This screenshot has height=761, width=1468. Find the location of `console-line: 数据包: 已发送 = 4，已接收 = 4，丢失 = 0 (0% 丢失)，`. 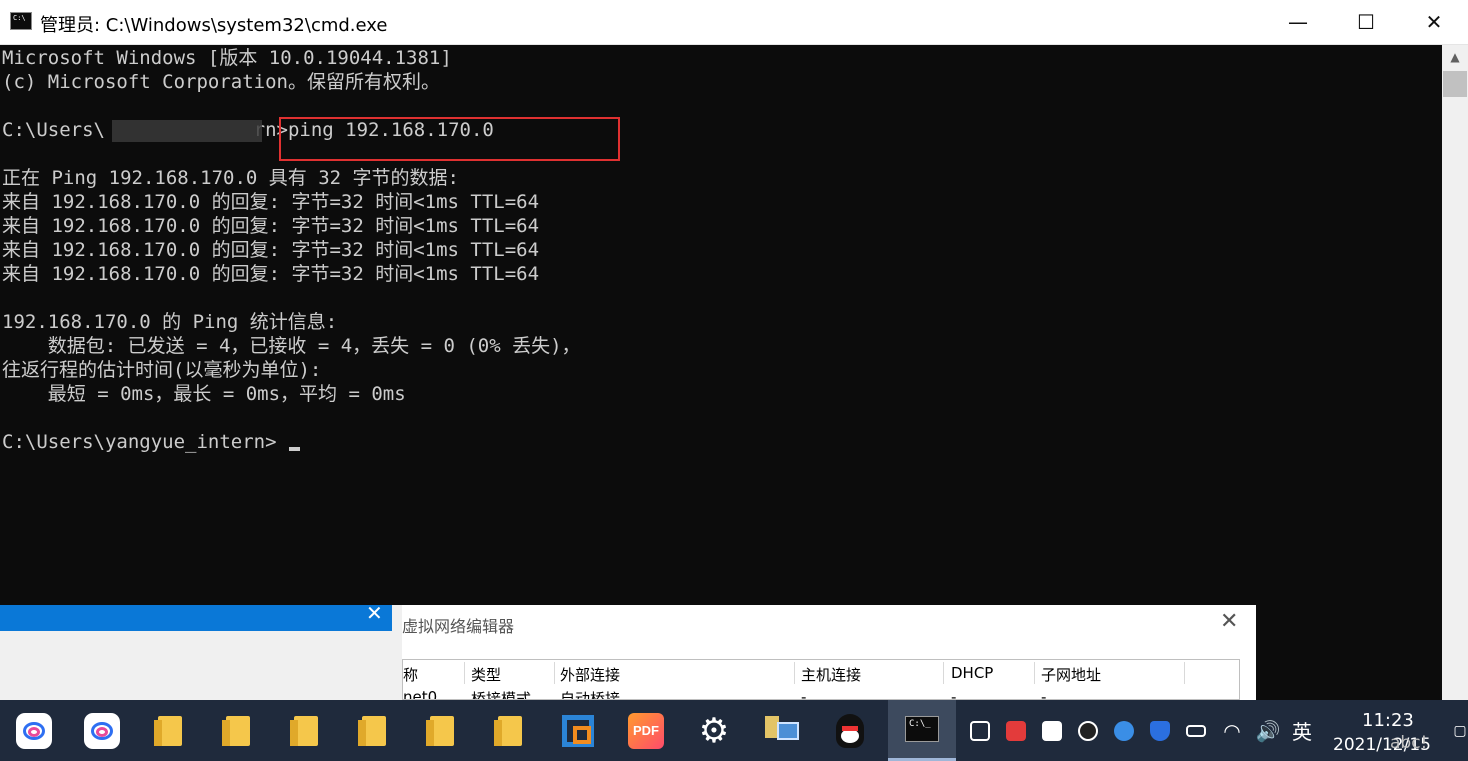

console-line: 数据包: 已发送 = 4，已接收 = 4，丢失 = 0 (0% 丢失)， is located at coordinates (291, 346).